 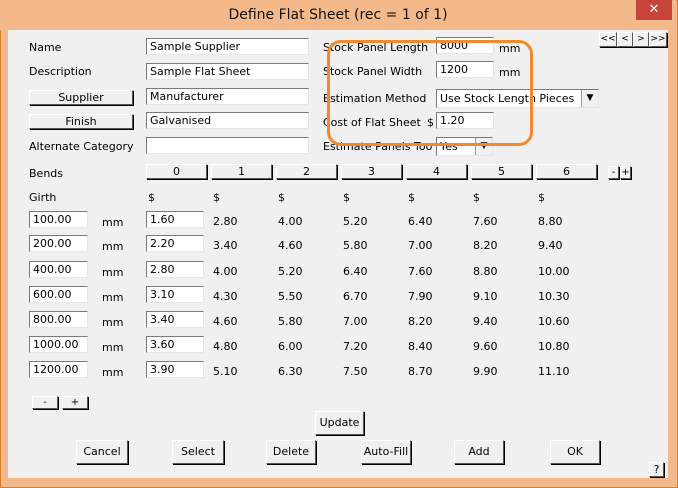 I want to click on bend-button-4: 4, so click(x=436, y=171).